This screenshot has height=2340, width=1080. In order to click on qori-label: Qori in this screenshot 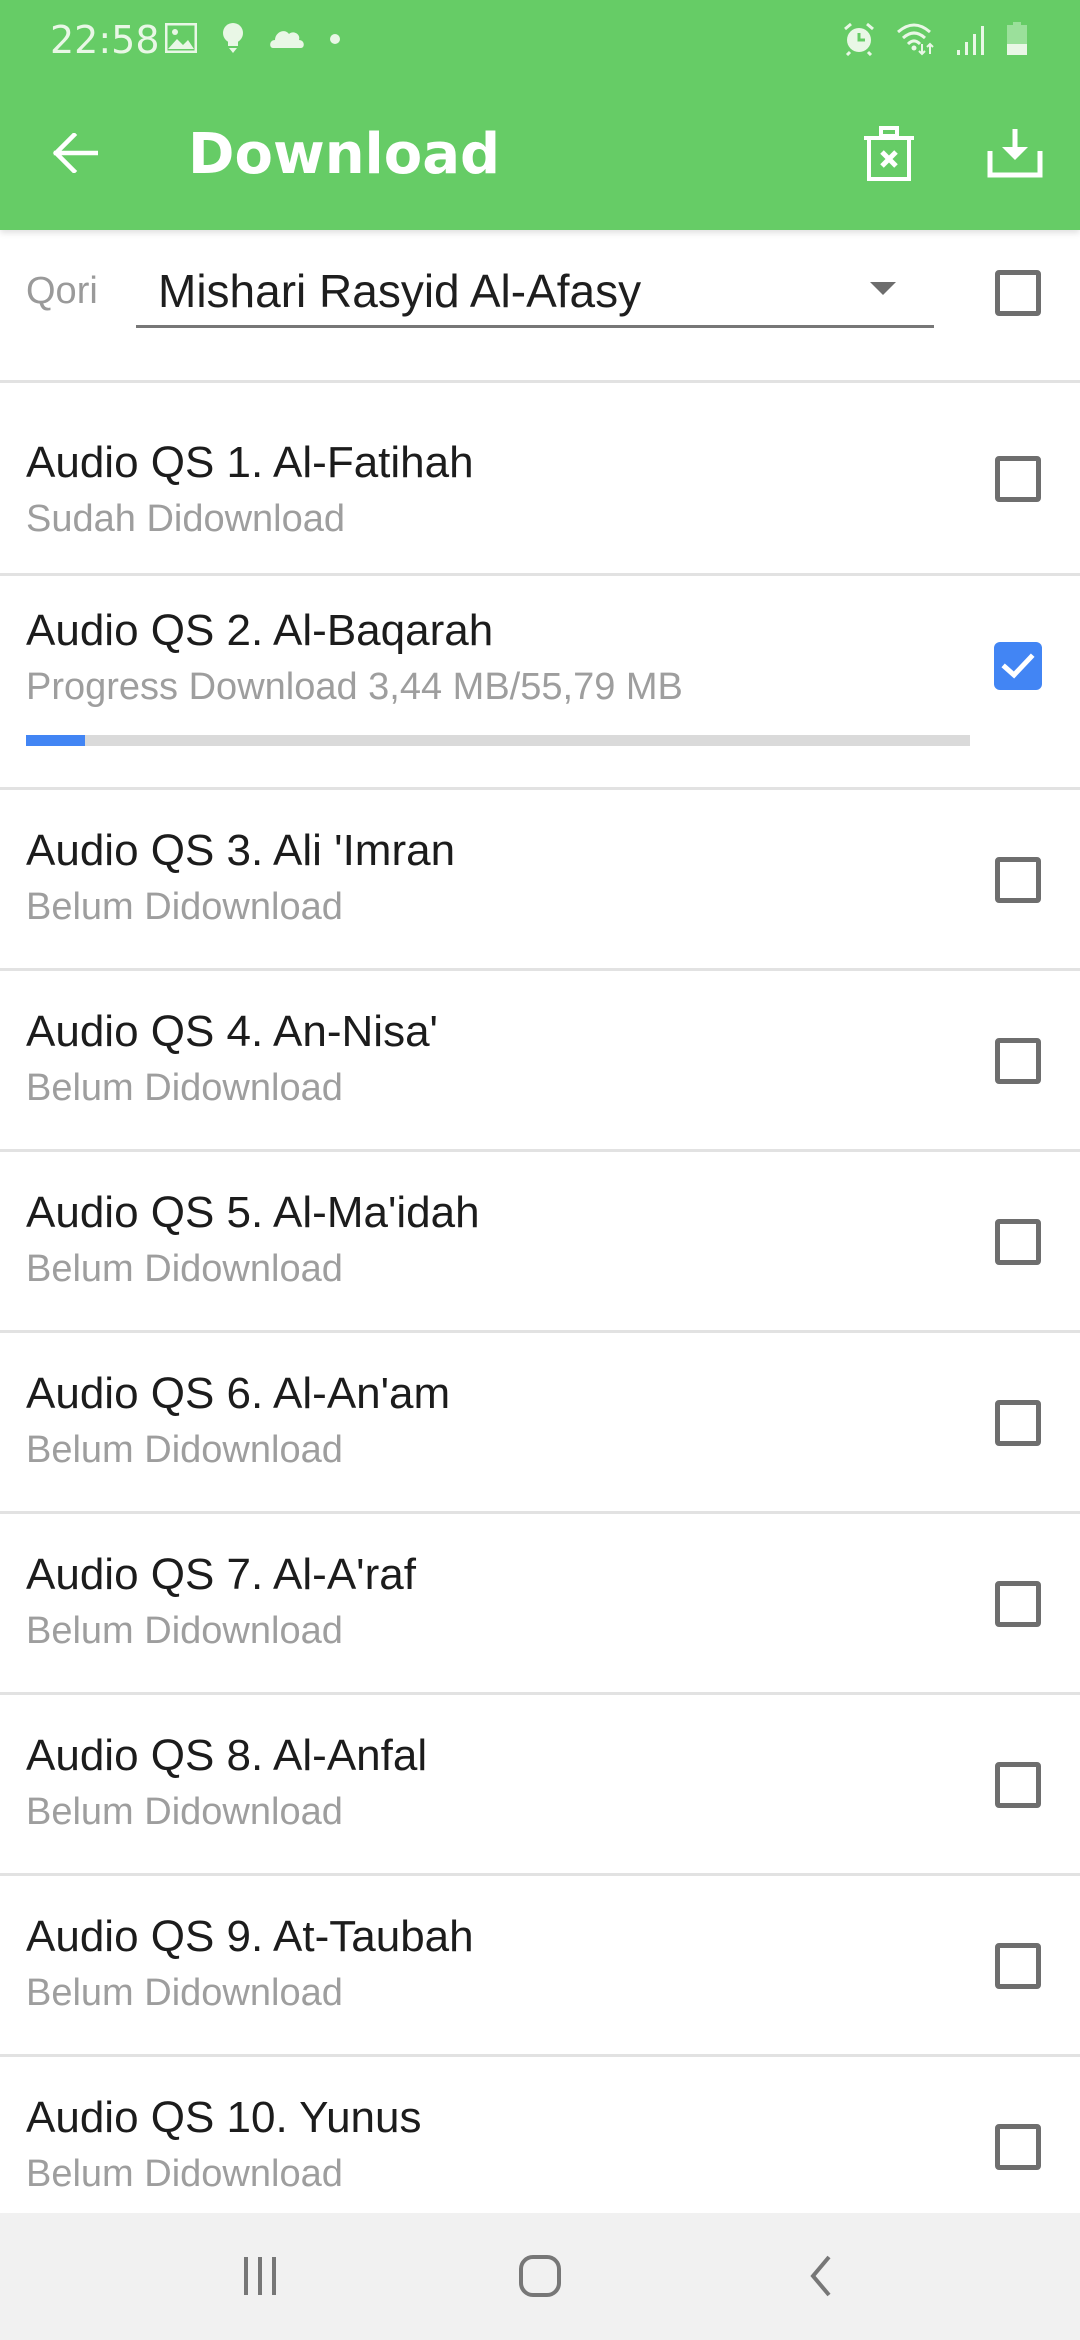, I will do `click(62, 291)`.